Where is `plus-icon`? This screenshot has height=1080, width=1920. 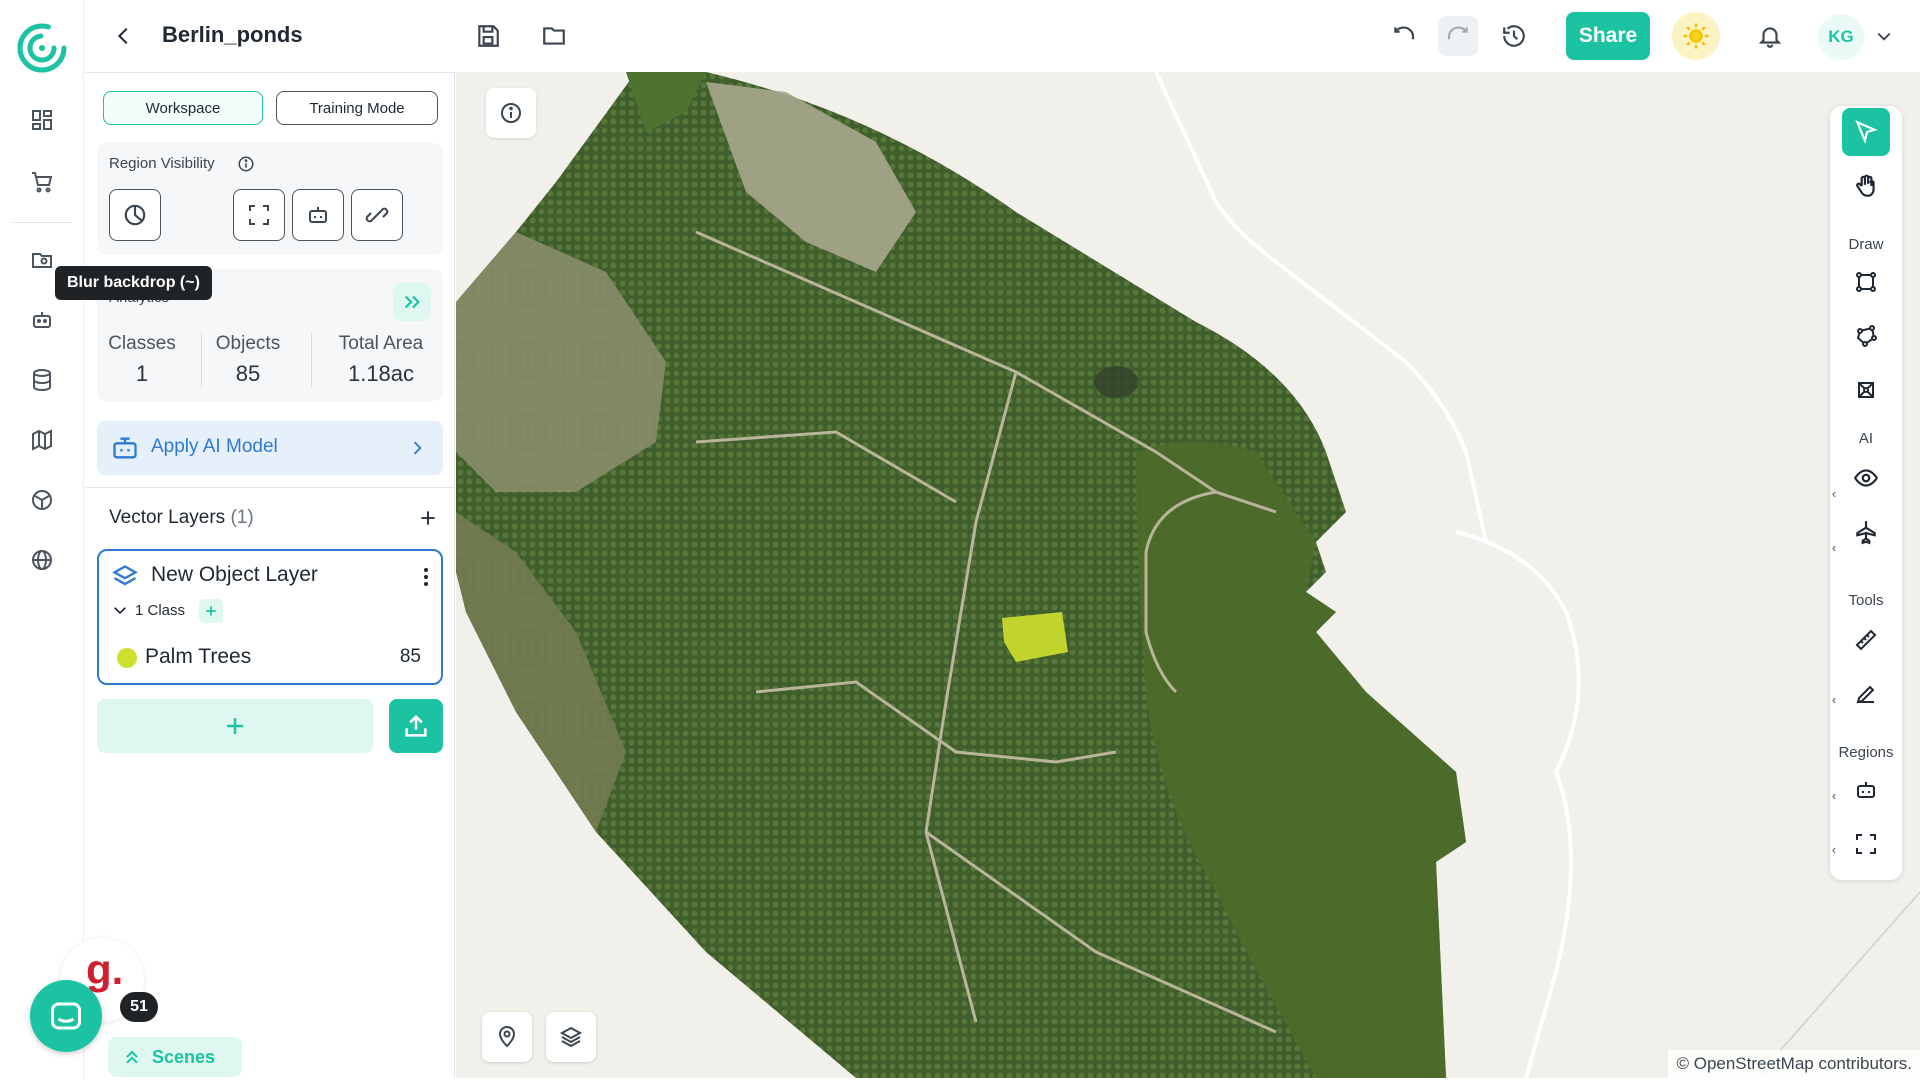 plus-icon is located at coordinates (235, 726).